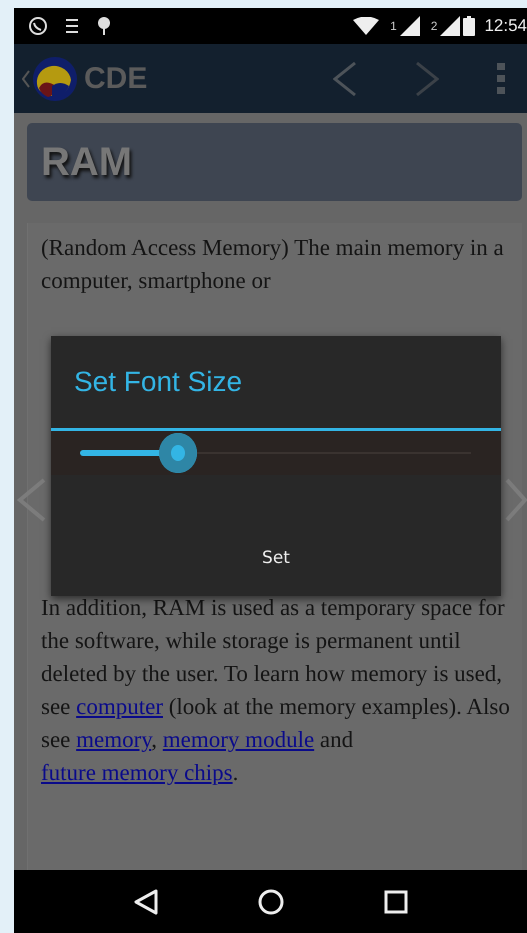 This screenshot has width=527, height=933. What do you see at coordinates (177, 453) in the screenshot?
I see `slider-thumb` at bounding box center [177, 453].